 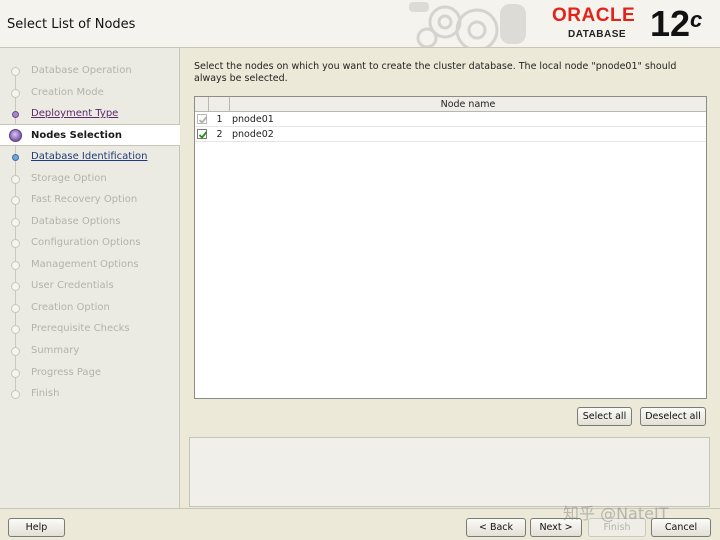 I want to click on step-label: Summary, so click(x=55, y=350).